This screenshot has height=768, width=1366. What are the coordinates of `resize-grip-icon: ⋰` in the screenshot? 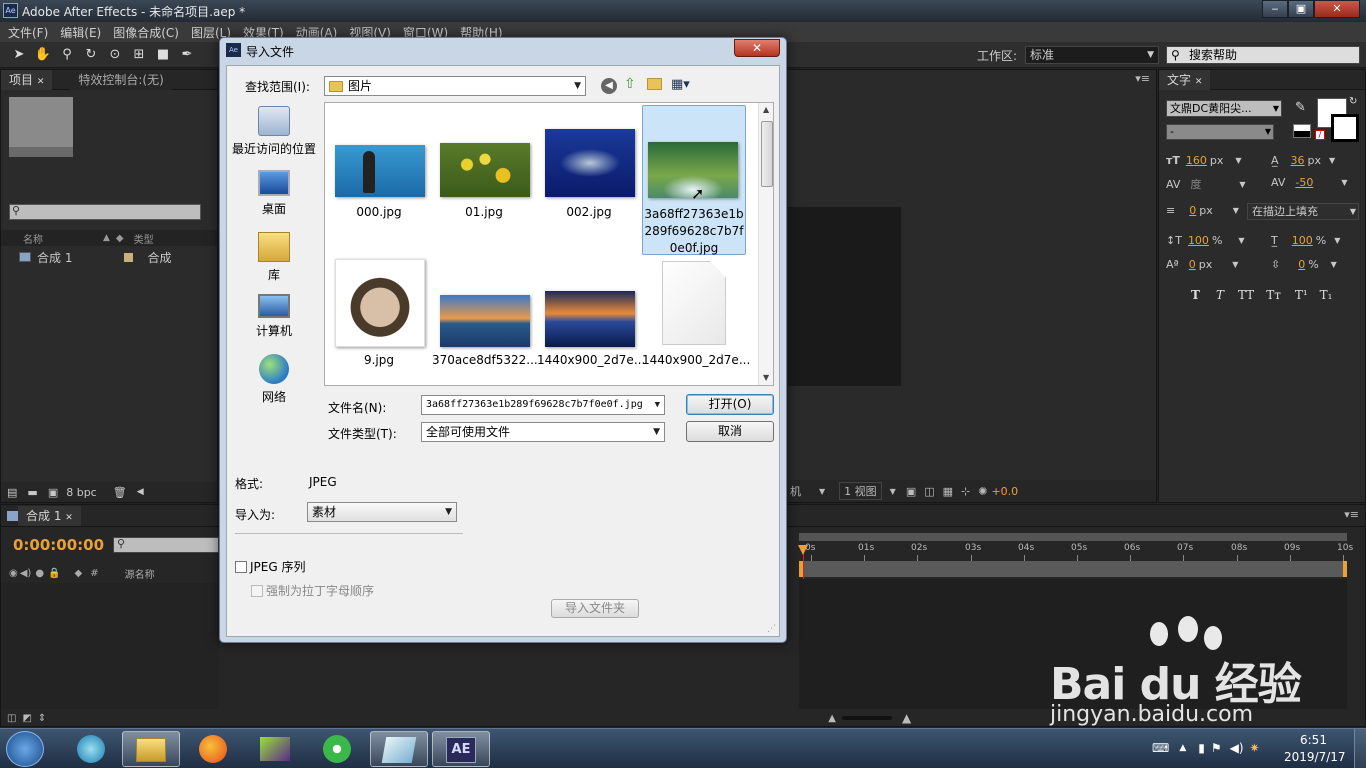 It's located at (771, 629).